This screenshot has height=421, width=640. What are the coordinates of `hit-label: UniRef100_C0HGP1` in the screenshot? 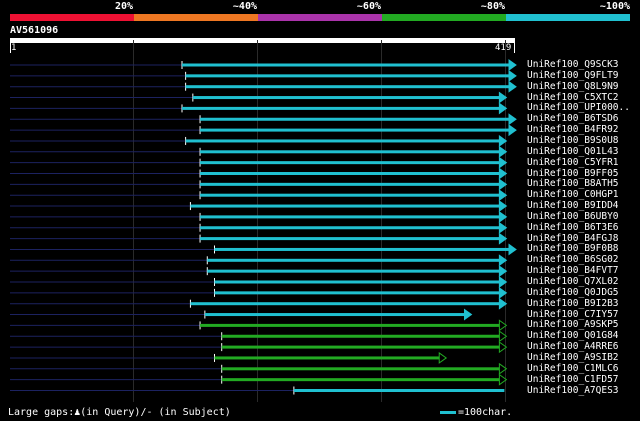 It's located at (573, 195).